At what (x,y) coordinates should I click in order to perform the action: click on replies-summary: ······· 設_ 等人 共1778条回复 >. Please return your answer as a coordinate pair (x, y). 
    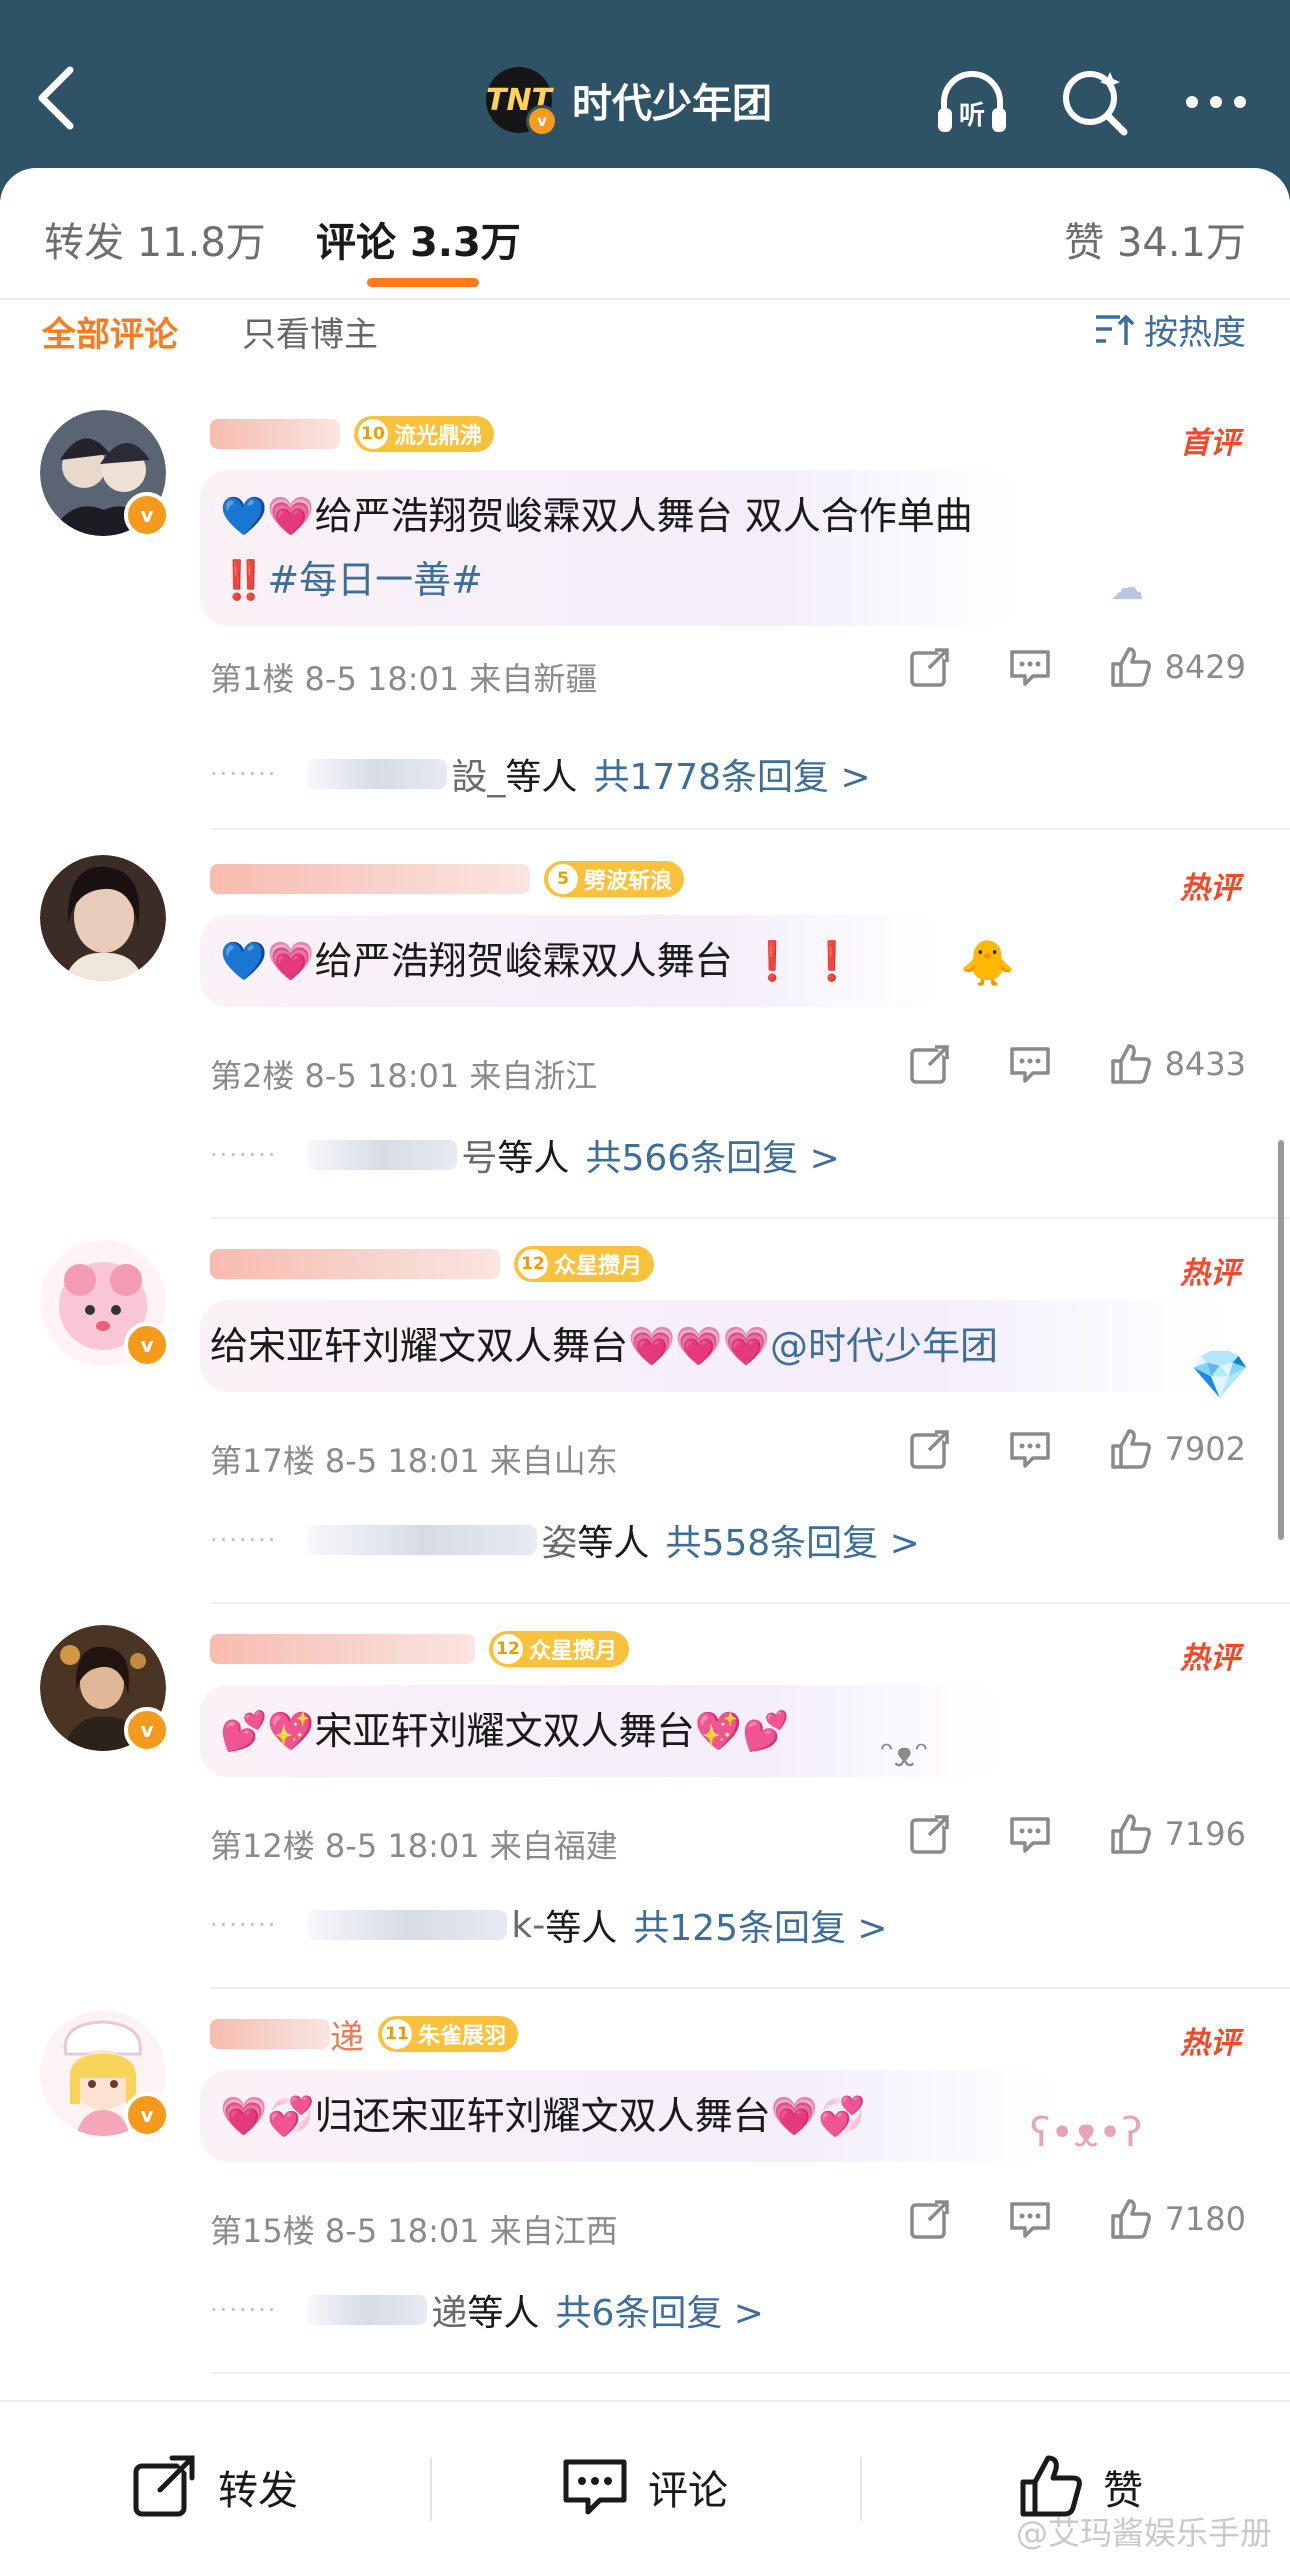
    Looking at the image, I should click on (540, 774).